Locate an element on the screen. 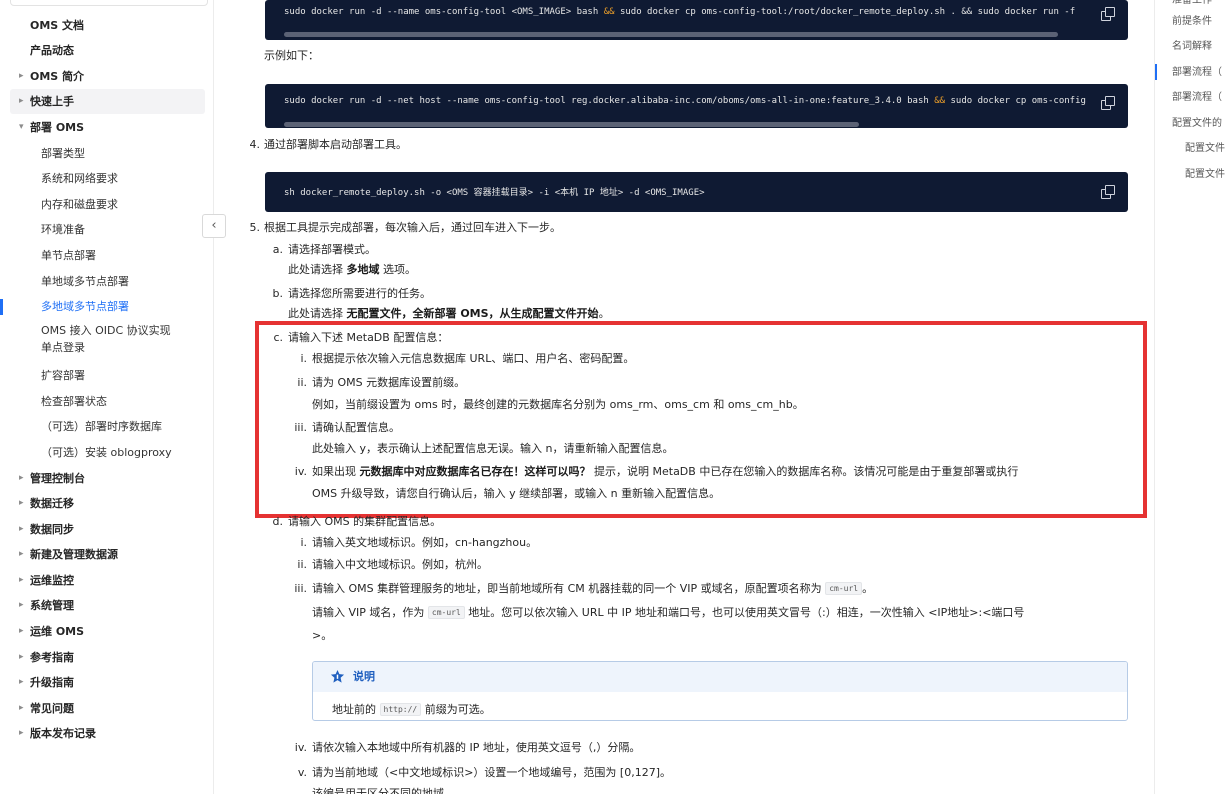  toc-item: 部署流程（ is located at coordinates (1197, 98).